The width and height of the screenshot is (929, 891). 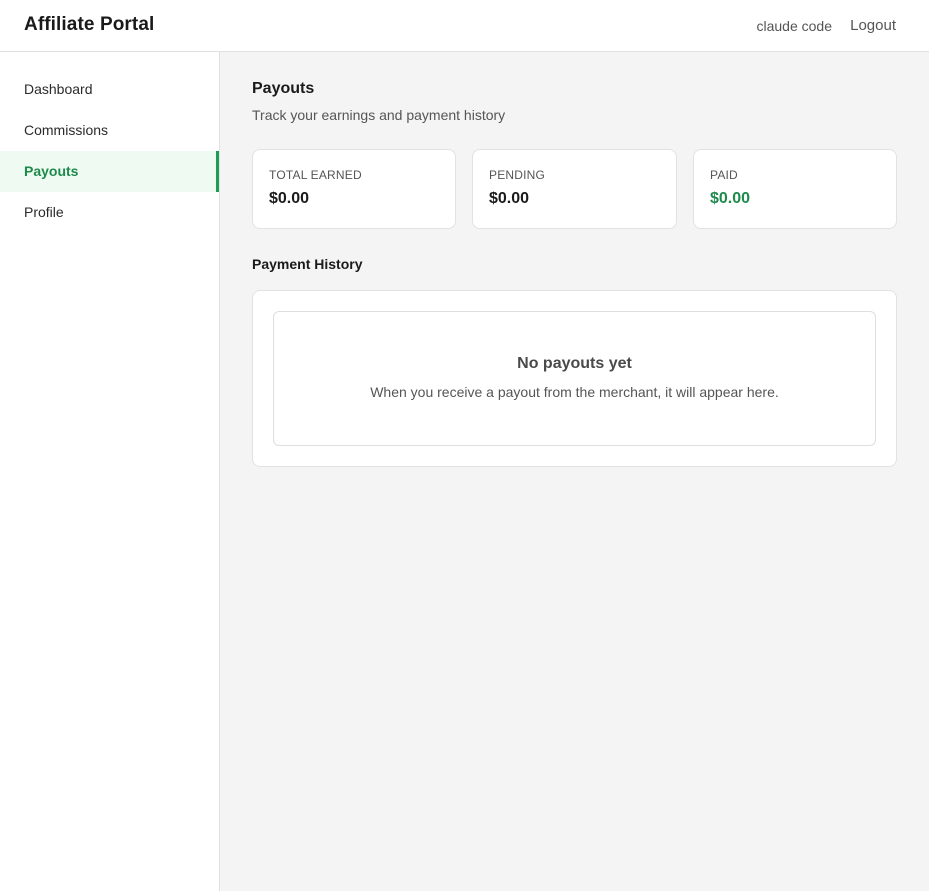 I want to click on stat-label: TOTAL EARNED, so click(x=315, y=175).